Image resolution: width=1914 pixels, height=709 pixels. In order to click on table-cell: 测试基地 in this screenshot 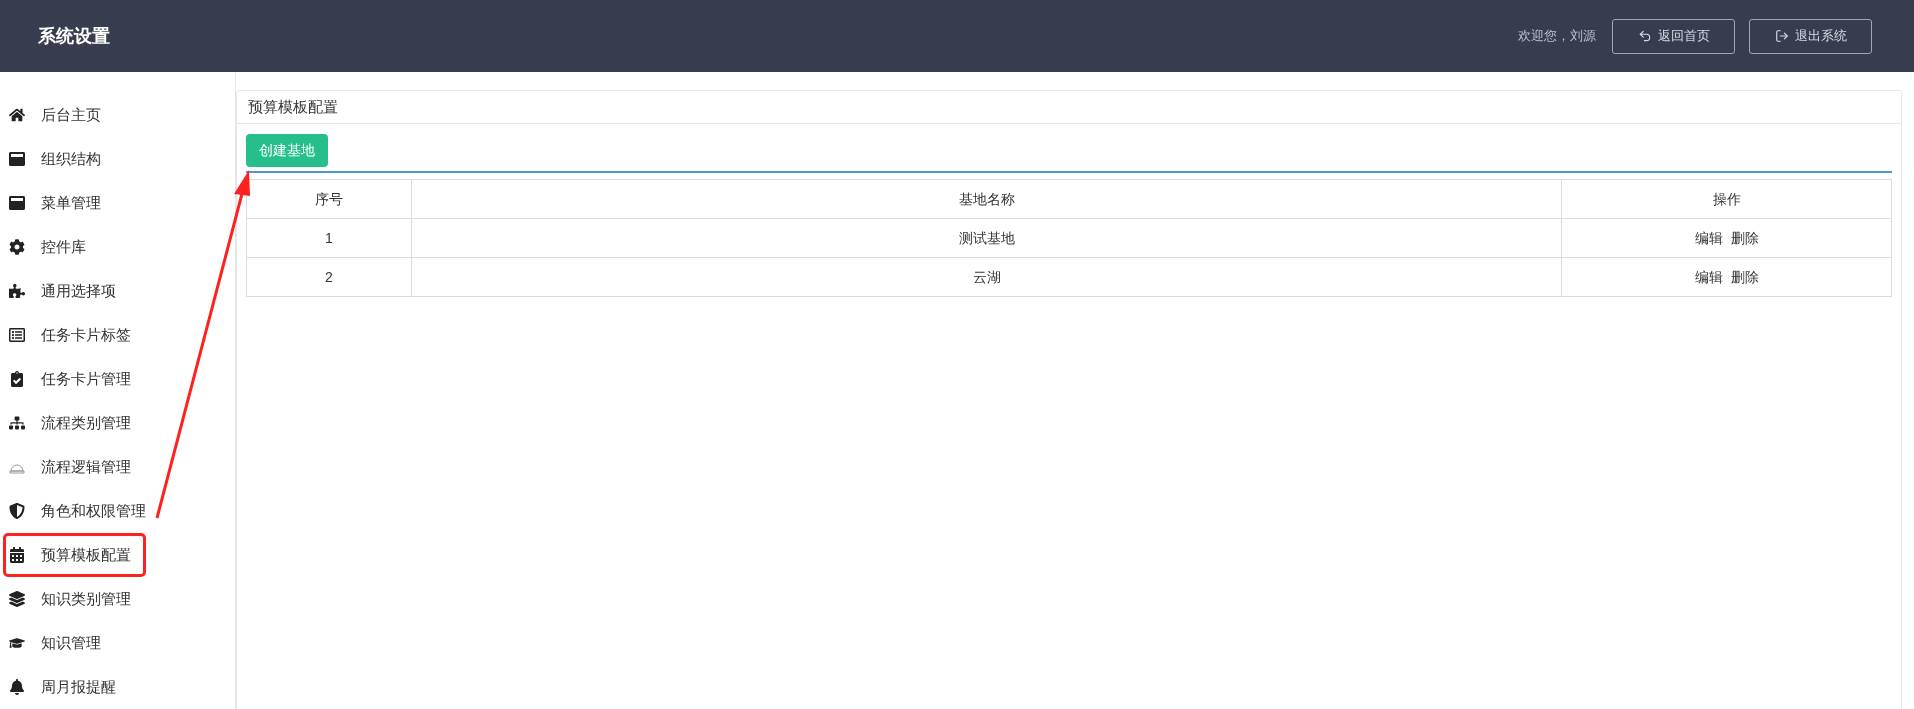, I will do `click(986, 238)`.